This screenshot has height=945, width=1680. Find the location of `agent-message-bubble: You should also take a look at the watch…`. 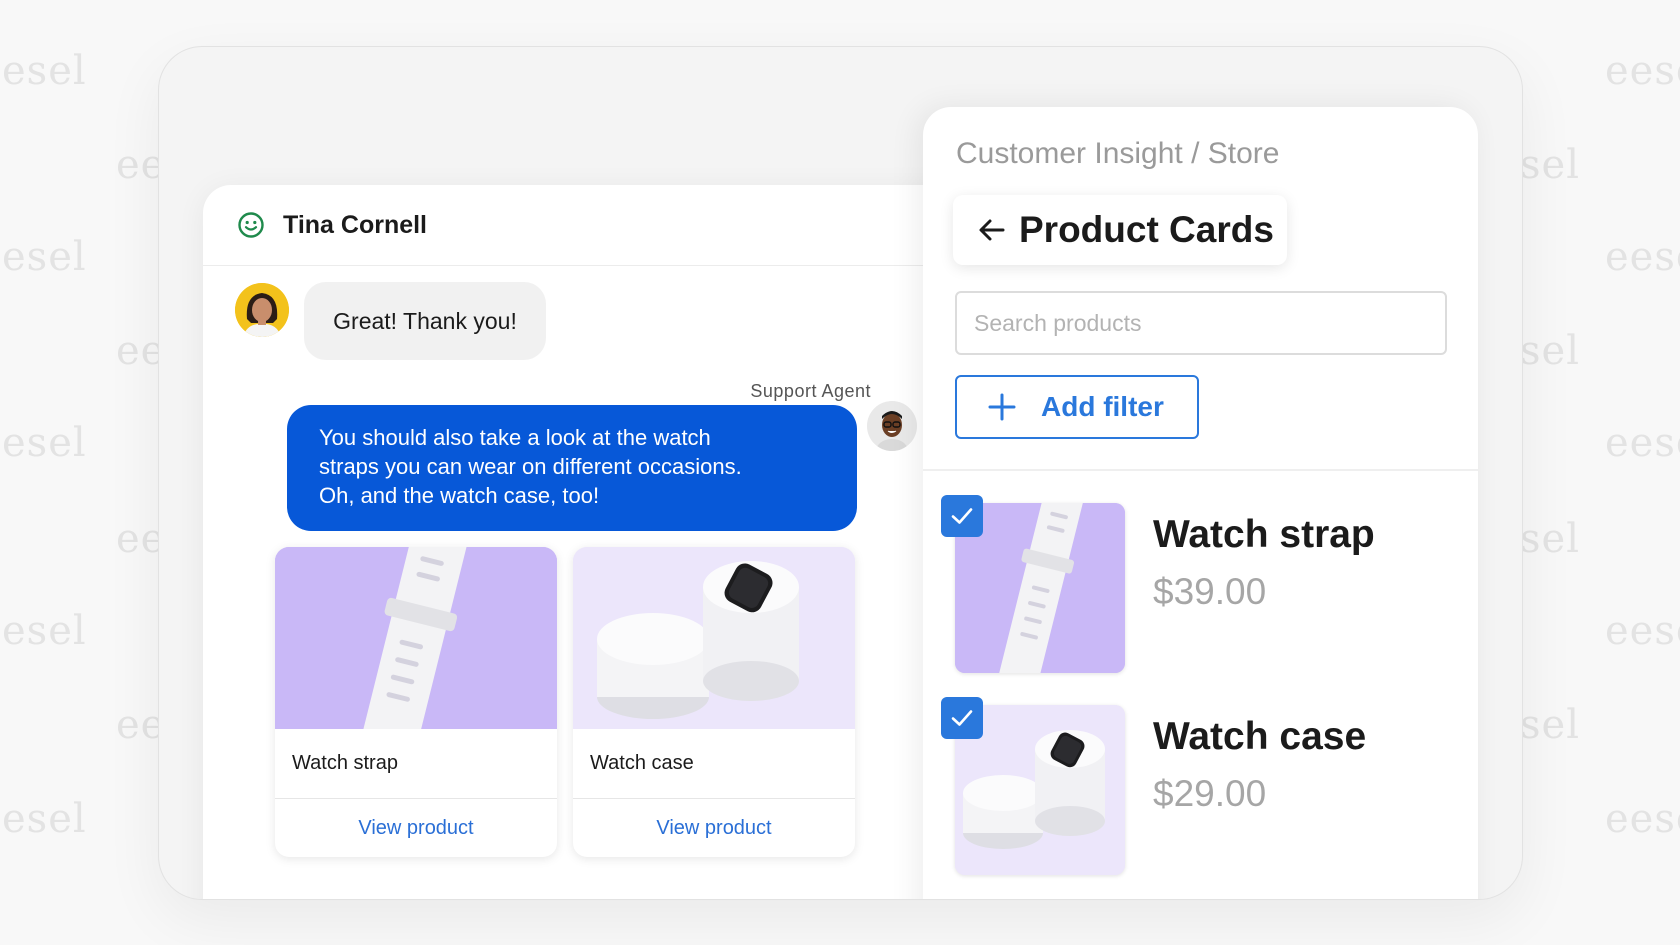

agent-message-bubble: You should also take a look at the watch… is located at coordinates (572, 468).